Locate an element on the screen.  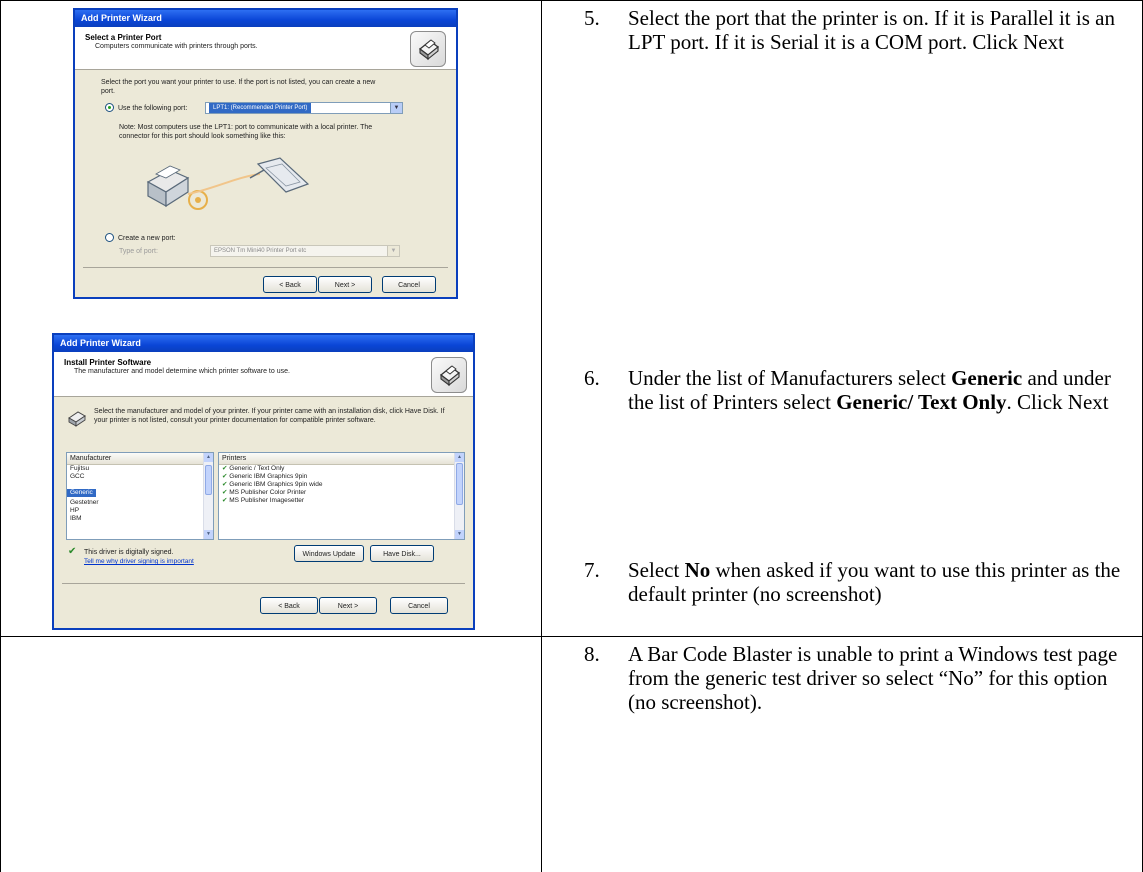
driver-signed-text: This driver is digitally signed. is located at coordinates (129, 552).